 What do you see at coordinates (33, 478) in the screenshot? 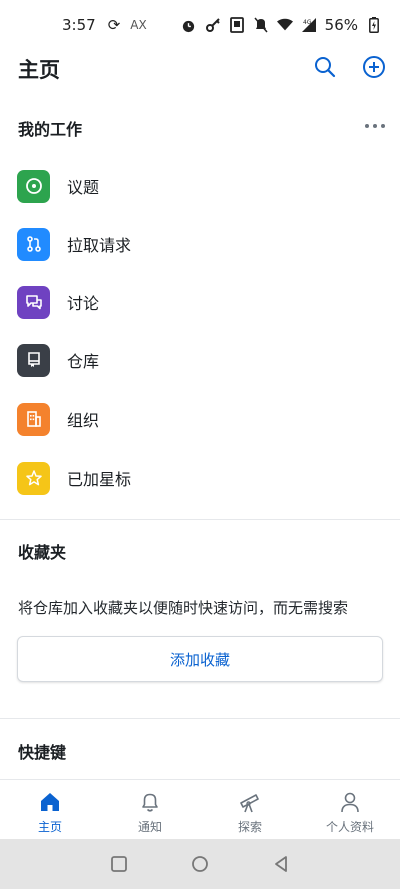
I see `star-icon` at bounding box center [33, 478].